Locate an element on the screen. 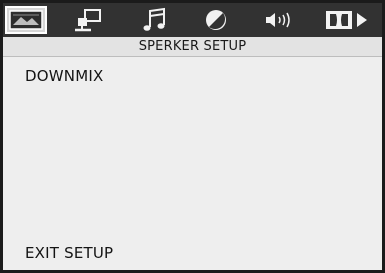 This screenshot has width=385, height=273. tab-general-setup is located at coordinates (26, 20).